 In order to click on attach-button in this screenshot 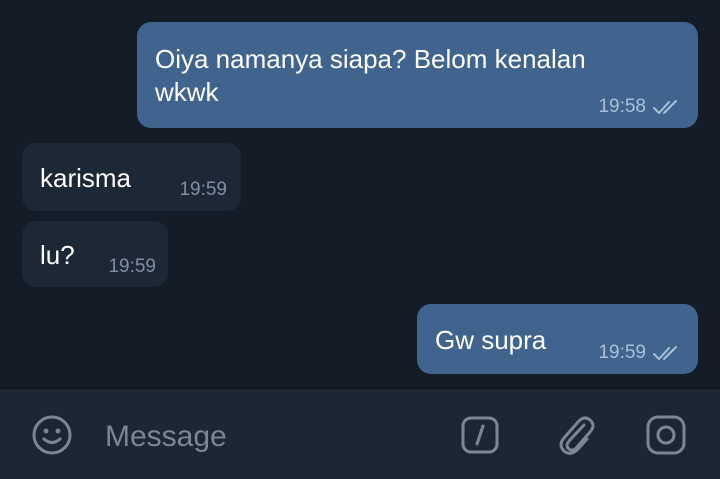, I will do `click(576, 436)`.